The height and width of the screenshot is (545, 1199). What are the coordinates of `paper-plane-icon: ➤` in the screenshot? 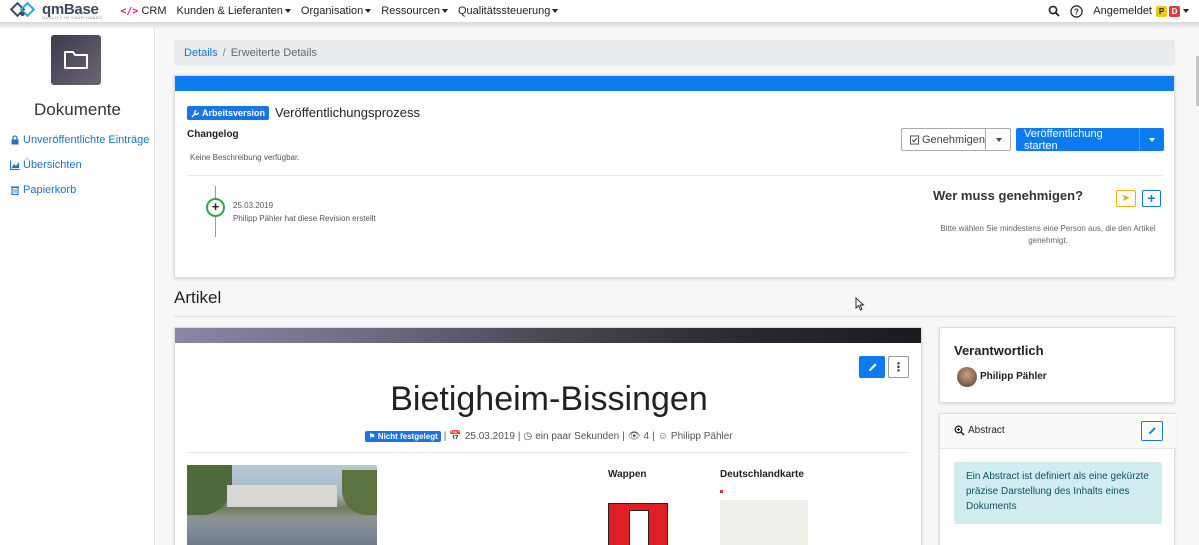 It's located at (1126, 198).